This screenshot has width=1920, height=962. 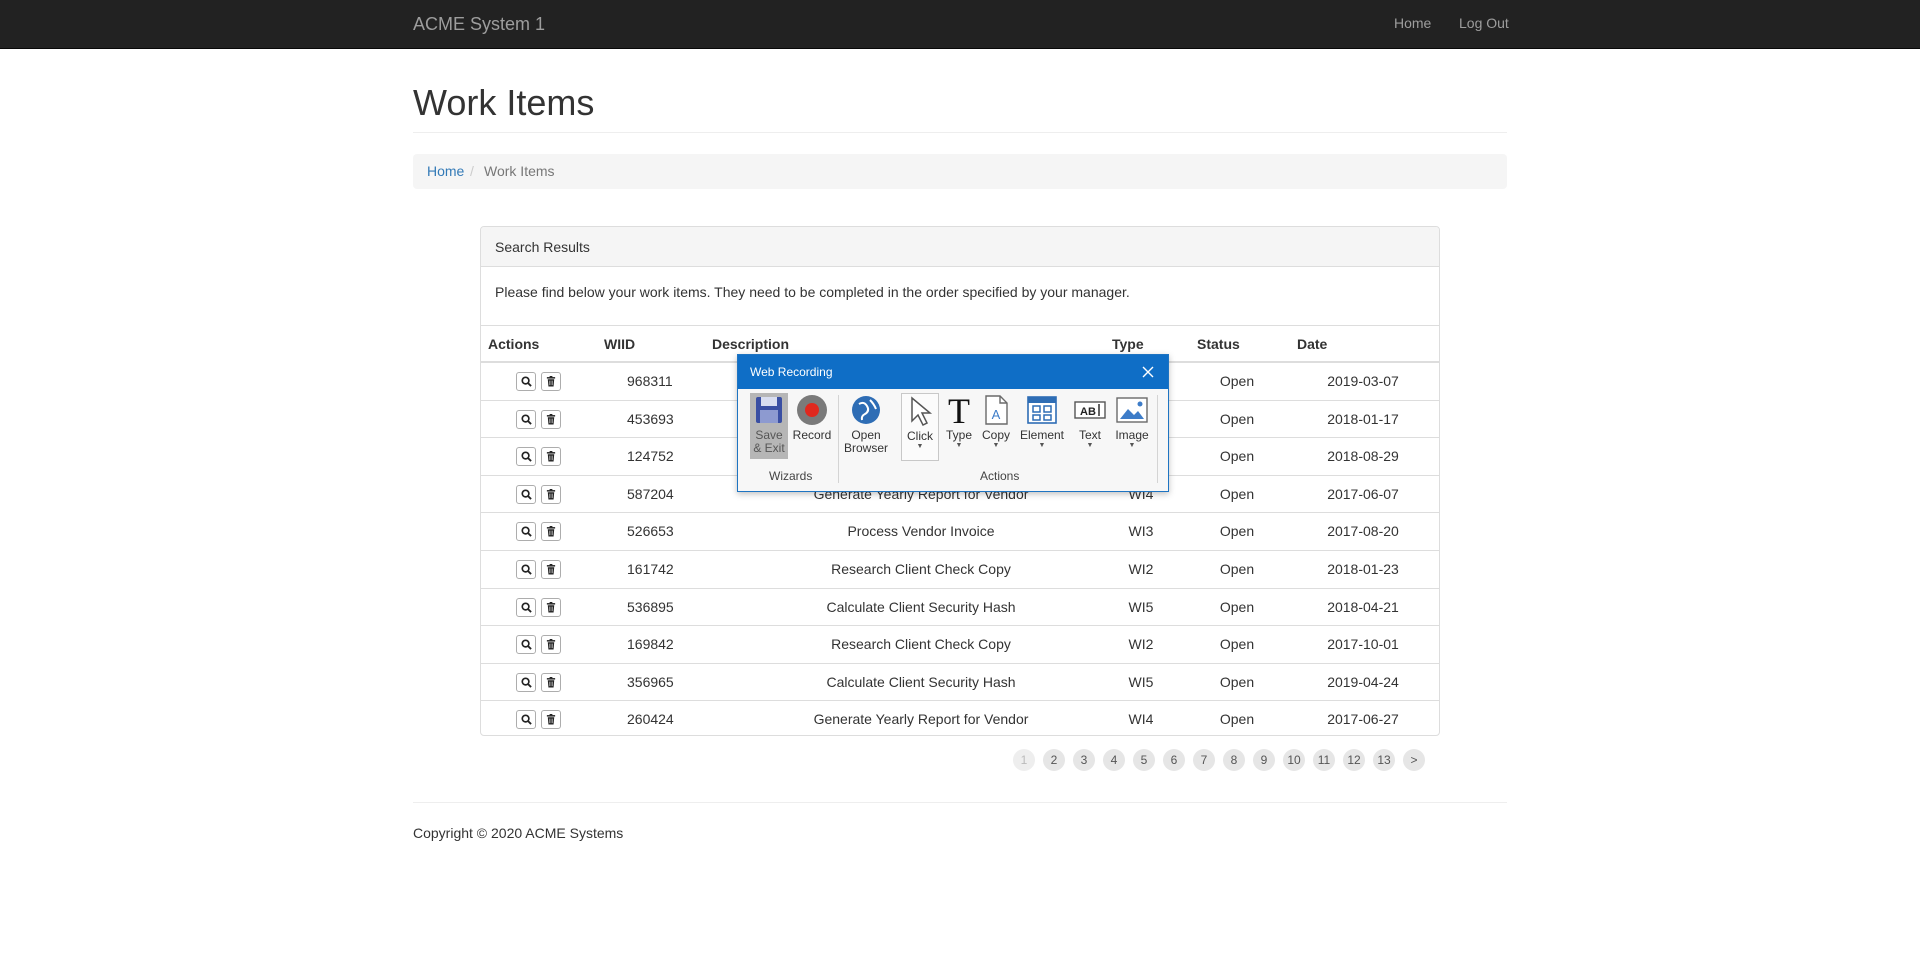 What do you see at coordinates (1312, 344) in the screenshot?
I see `header-date: Date` at bounding box center [1312, 344].